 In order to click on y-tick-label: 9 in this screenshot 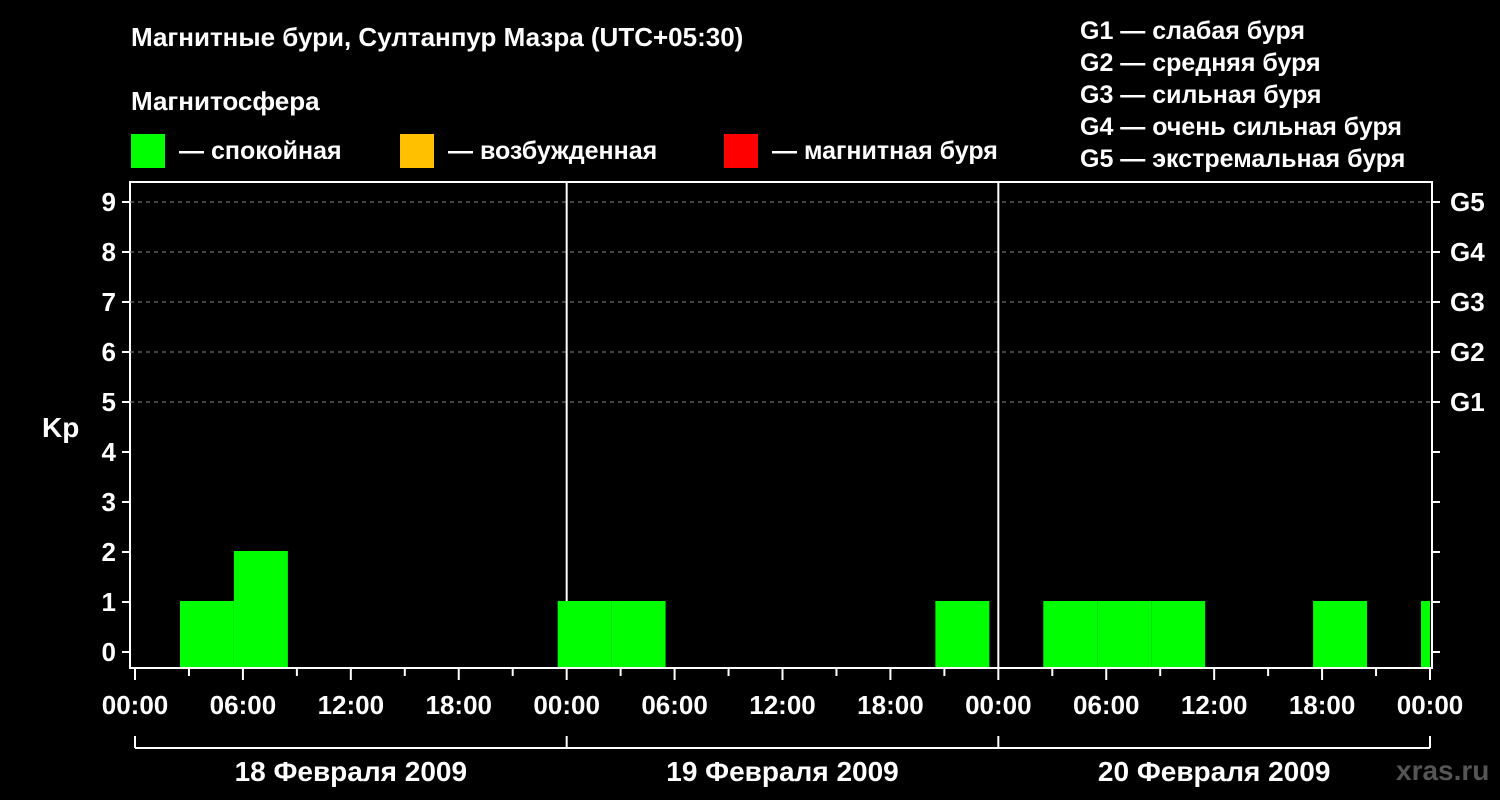, I will do `click(109, 202)`.